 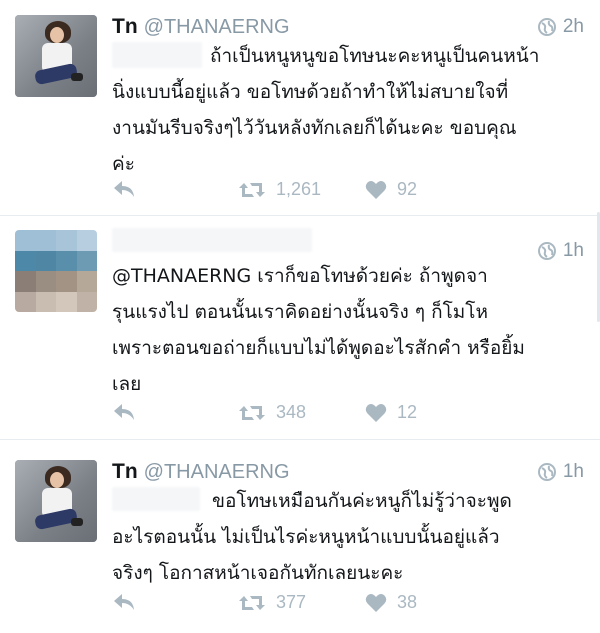 What do you see at coordinates (407, 412) in the screenshot?
I see `like-count: 12` at bounding box center [407, 412].